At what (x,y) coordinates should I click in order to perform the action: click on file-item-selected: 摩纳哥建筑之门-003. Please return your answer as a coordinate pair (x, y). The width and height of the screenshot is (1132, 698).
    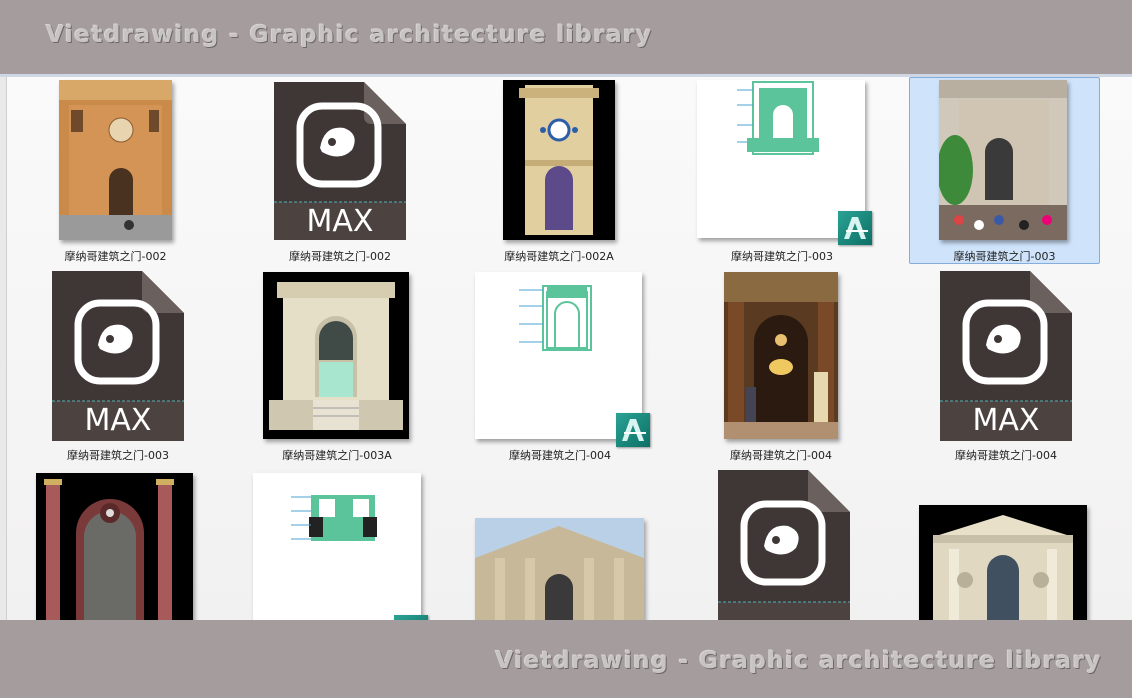
    Looking at the image, I should click on (1004, 170).